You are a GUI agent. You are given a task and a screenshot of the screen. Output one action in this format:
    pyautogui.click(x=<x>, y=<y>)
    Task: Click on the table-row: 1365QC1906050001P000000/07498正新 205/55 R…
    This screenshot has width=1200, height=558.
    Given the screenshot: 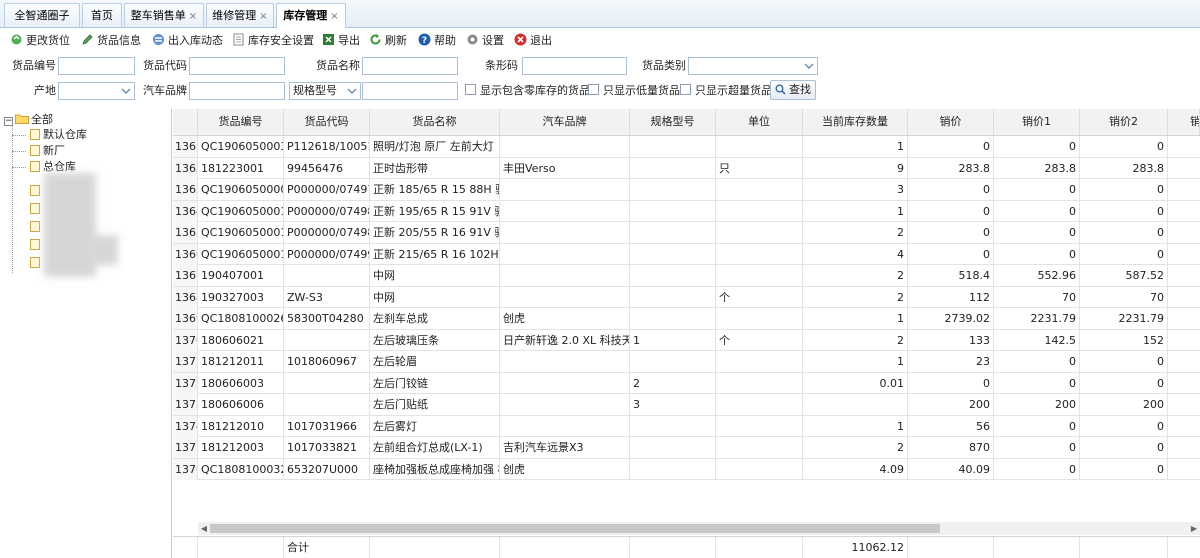 What is the action you would take?
    pyautogui.click(x=686, y=233)
    